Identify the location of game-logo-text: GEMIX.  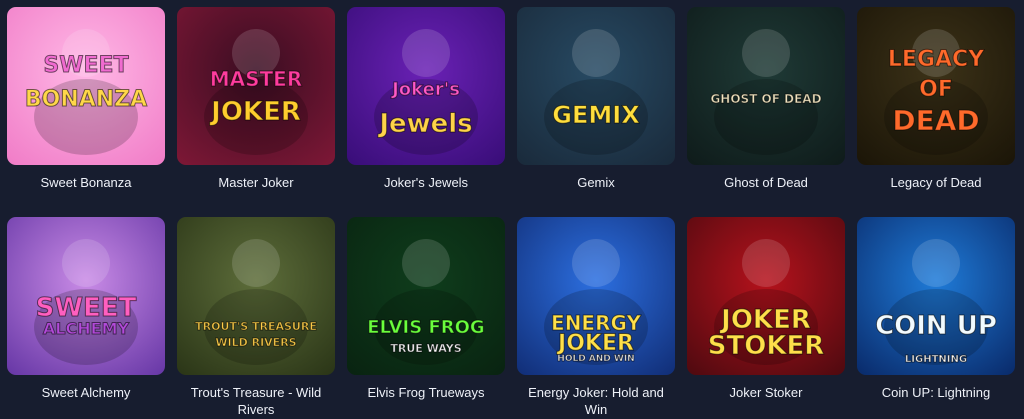
(596, 115).